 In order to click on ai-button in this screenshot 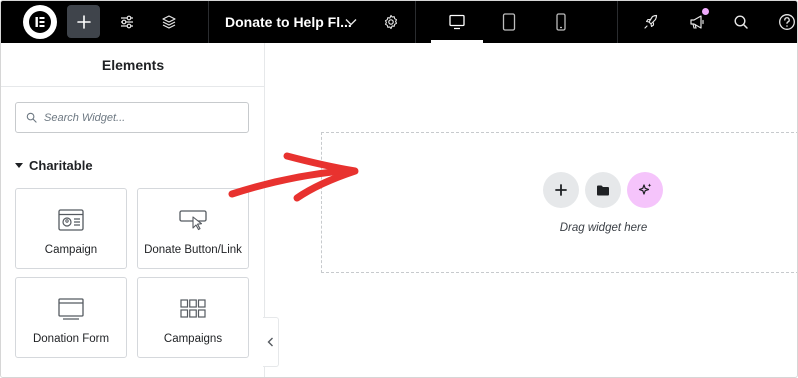, I will do `click(645, 190)`.